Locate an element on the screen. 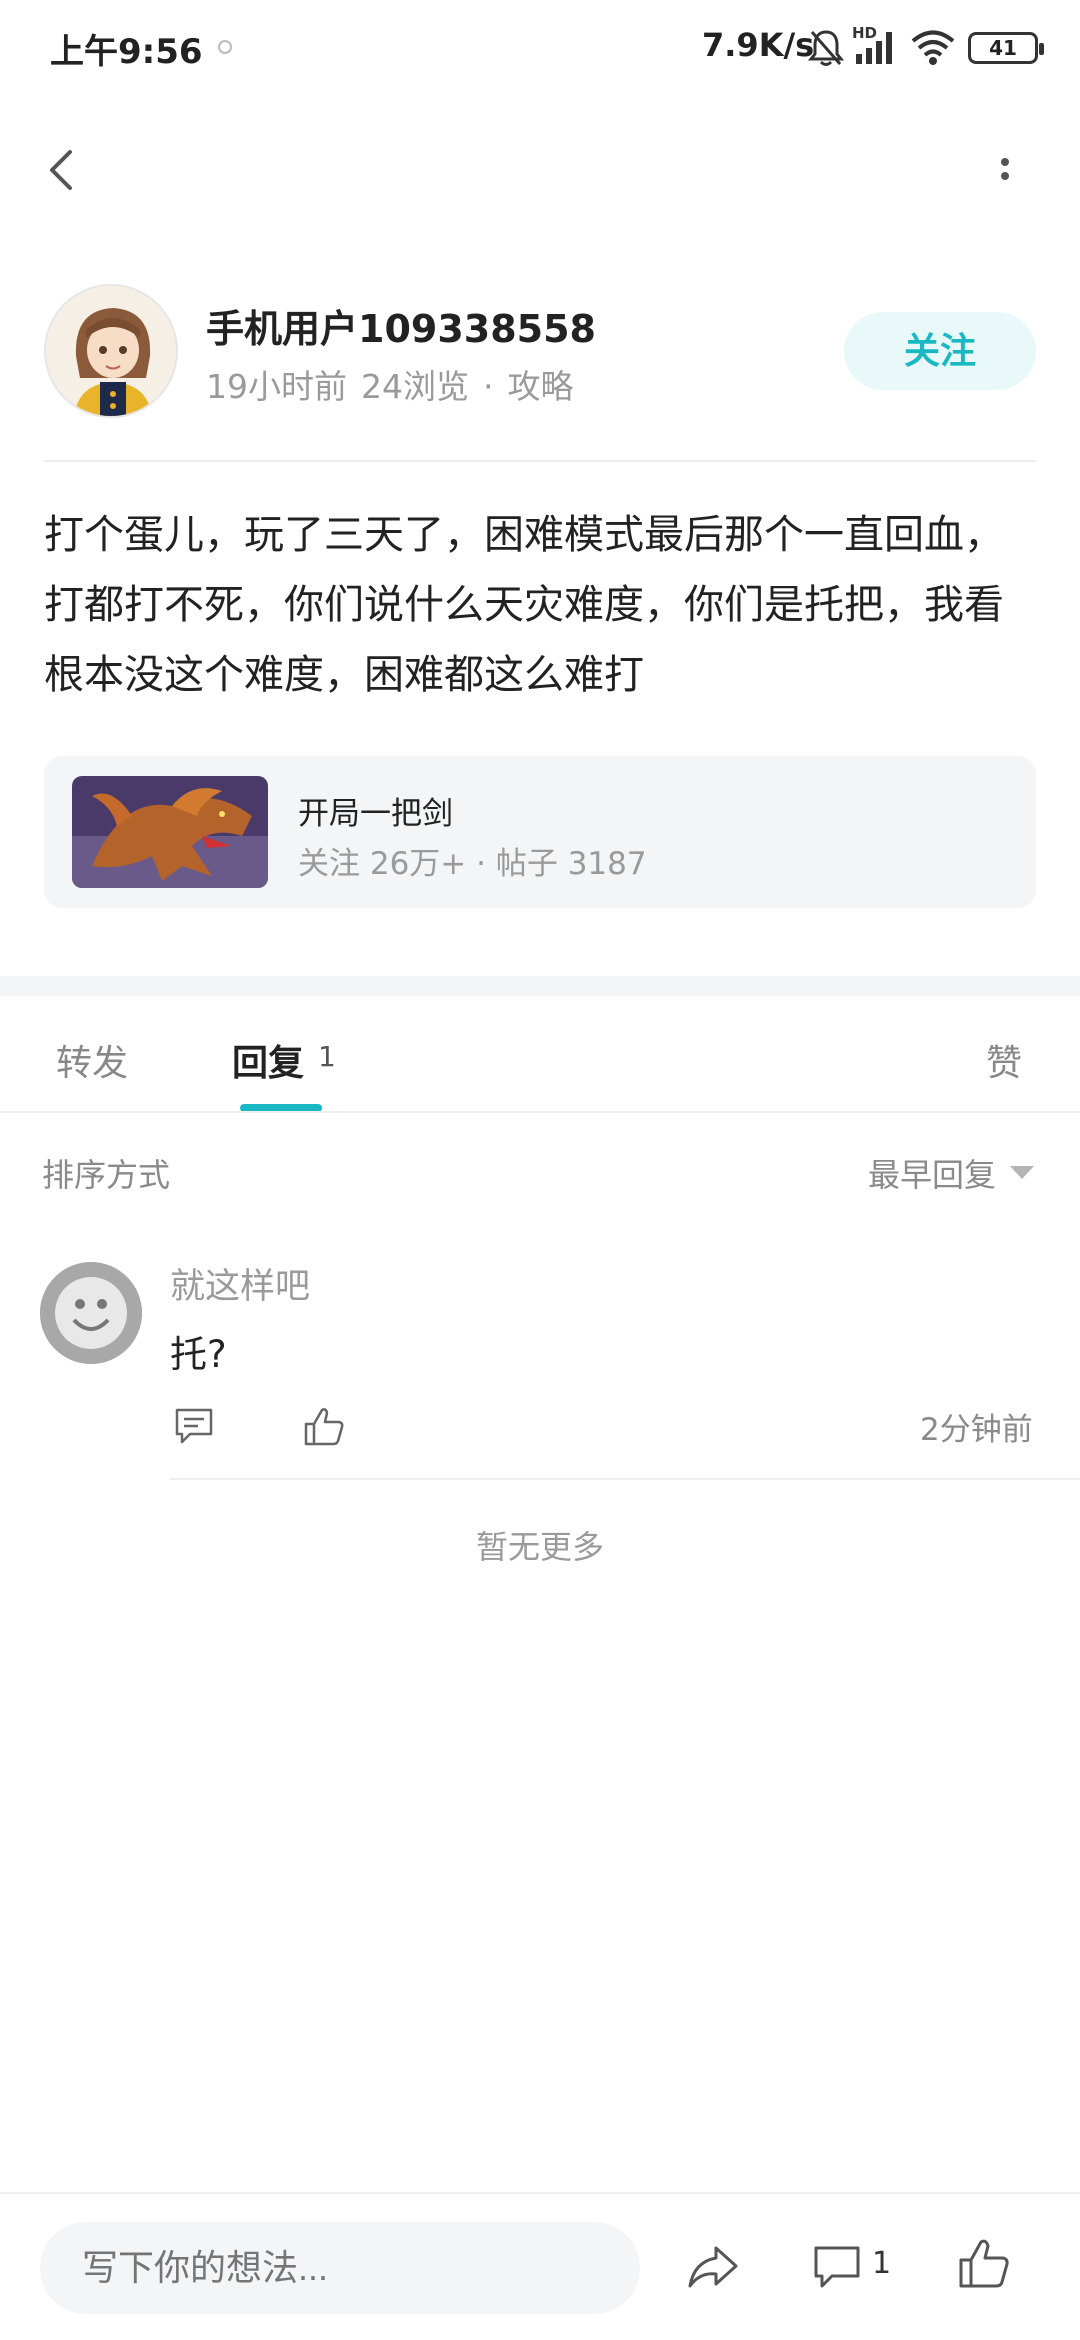 The image size is (1080, 2340). tab-forward: 转发 is located at coordinates (92, 1060).